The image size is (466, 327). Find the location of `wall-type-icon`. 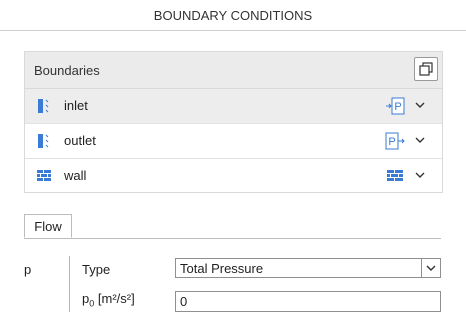

wall-type-icon is located at coordinates (395, 175).